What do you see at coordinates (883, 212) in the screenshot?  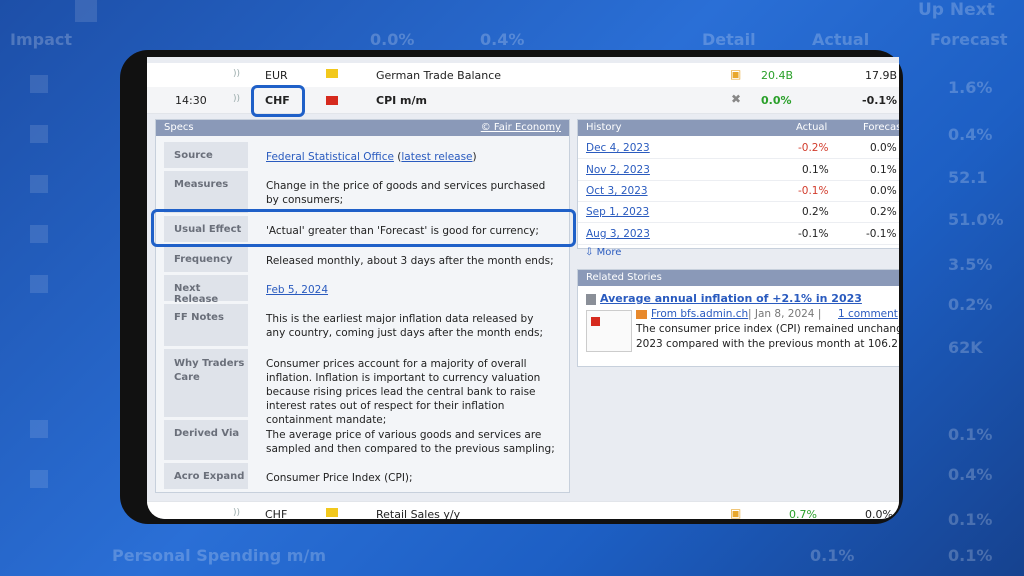 I see `history-forecast: 0.2%` at bounding box center [883, 212].